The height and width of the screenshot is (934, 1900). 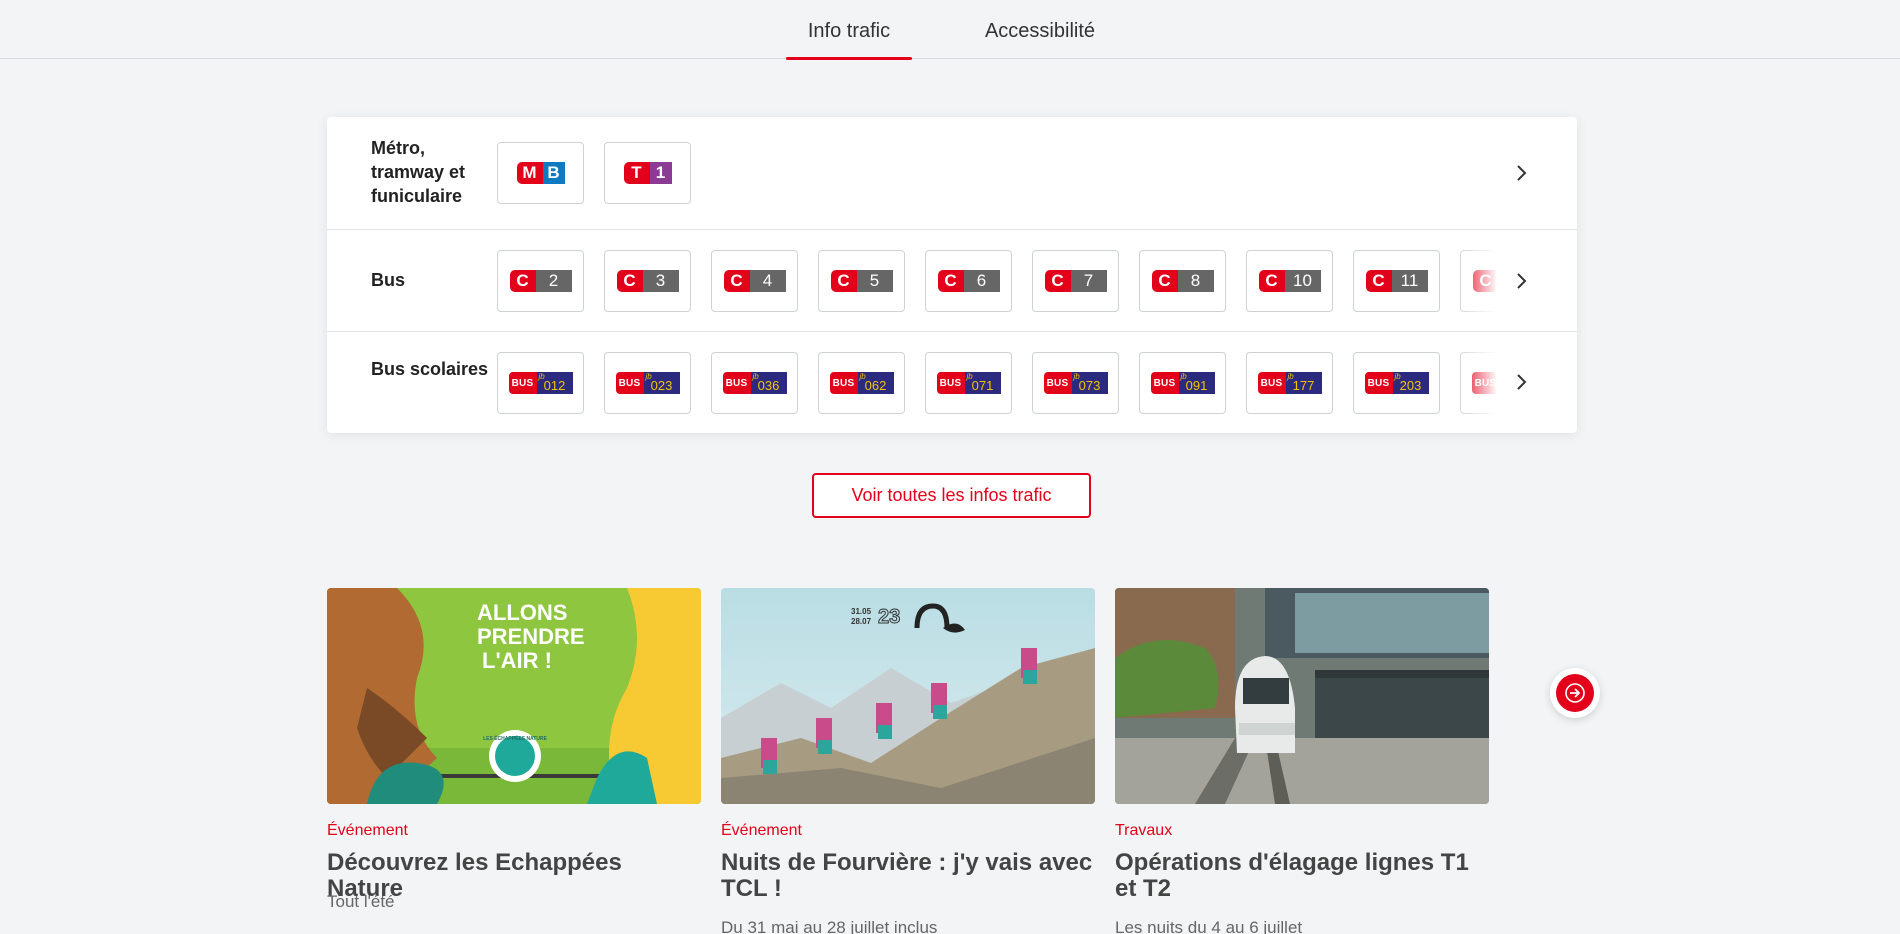 I want to click on carousel-next-button, so click(x=1575, y=693).